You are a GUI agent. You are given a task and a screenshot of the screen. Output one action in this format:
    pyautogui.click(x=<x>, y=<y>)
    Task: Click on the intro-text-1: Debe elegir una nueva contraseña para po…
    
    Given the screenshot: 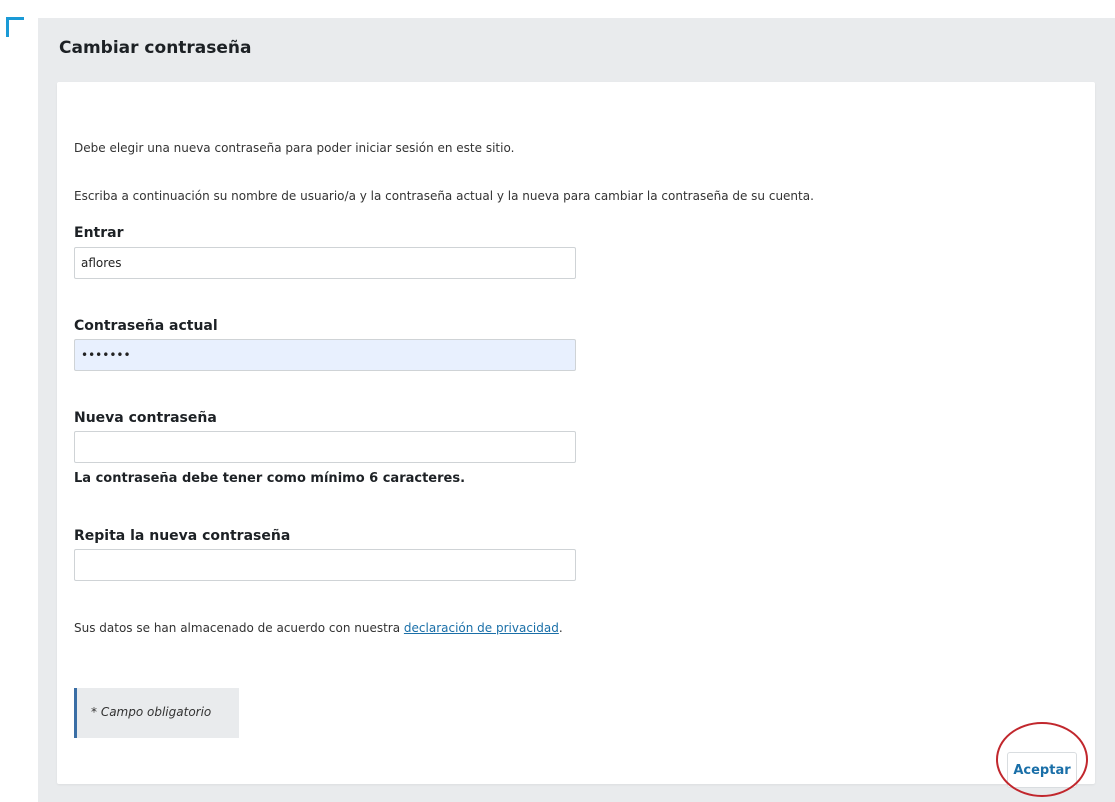 What is the action you would take?
    pyautogui.click(x=294, y=148)
    